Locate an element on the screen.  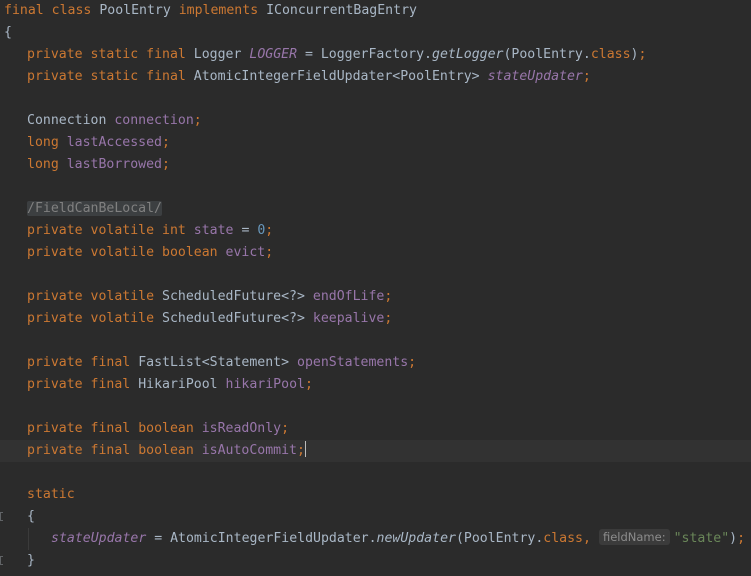
field-name: lastBorrowed is located at coordinates (114, 164).